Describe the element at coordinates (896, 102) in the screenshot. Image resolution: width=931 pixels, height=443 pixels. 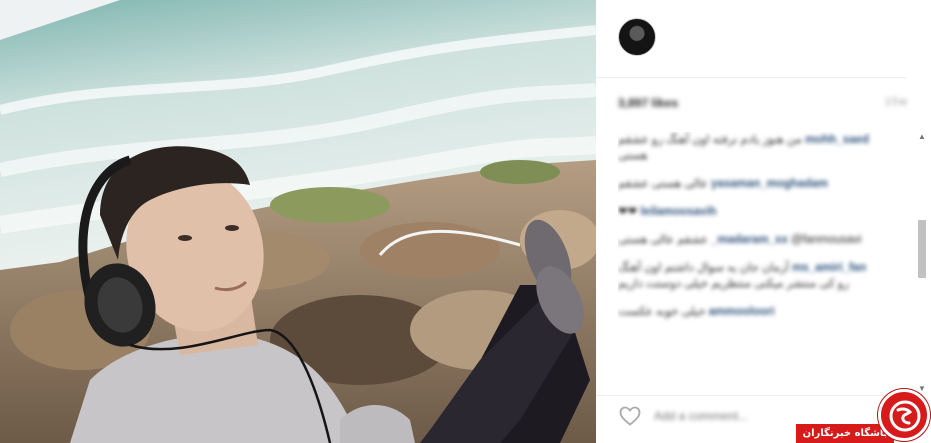
I see `post-time: 15w` at that location.